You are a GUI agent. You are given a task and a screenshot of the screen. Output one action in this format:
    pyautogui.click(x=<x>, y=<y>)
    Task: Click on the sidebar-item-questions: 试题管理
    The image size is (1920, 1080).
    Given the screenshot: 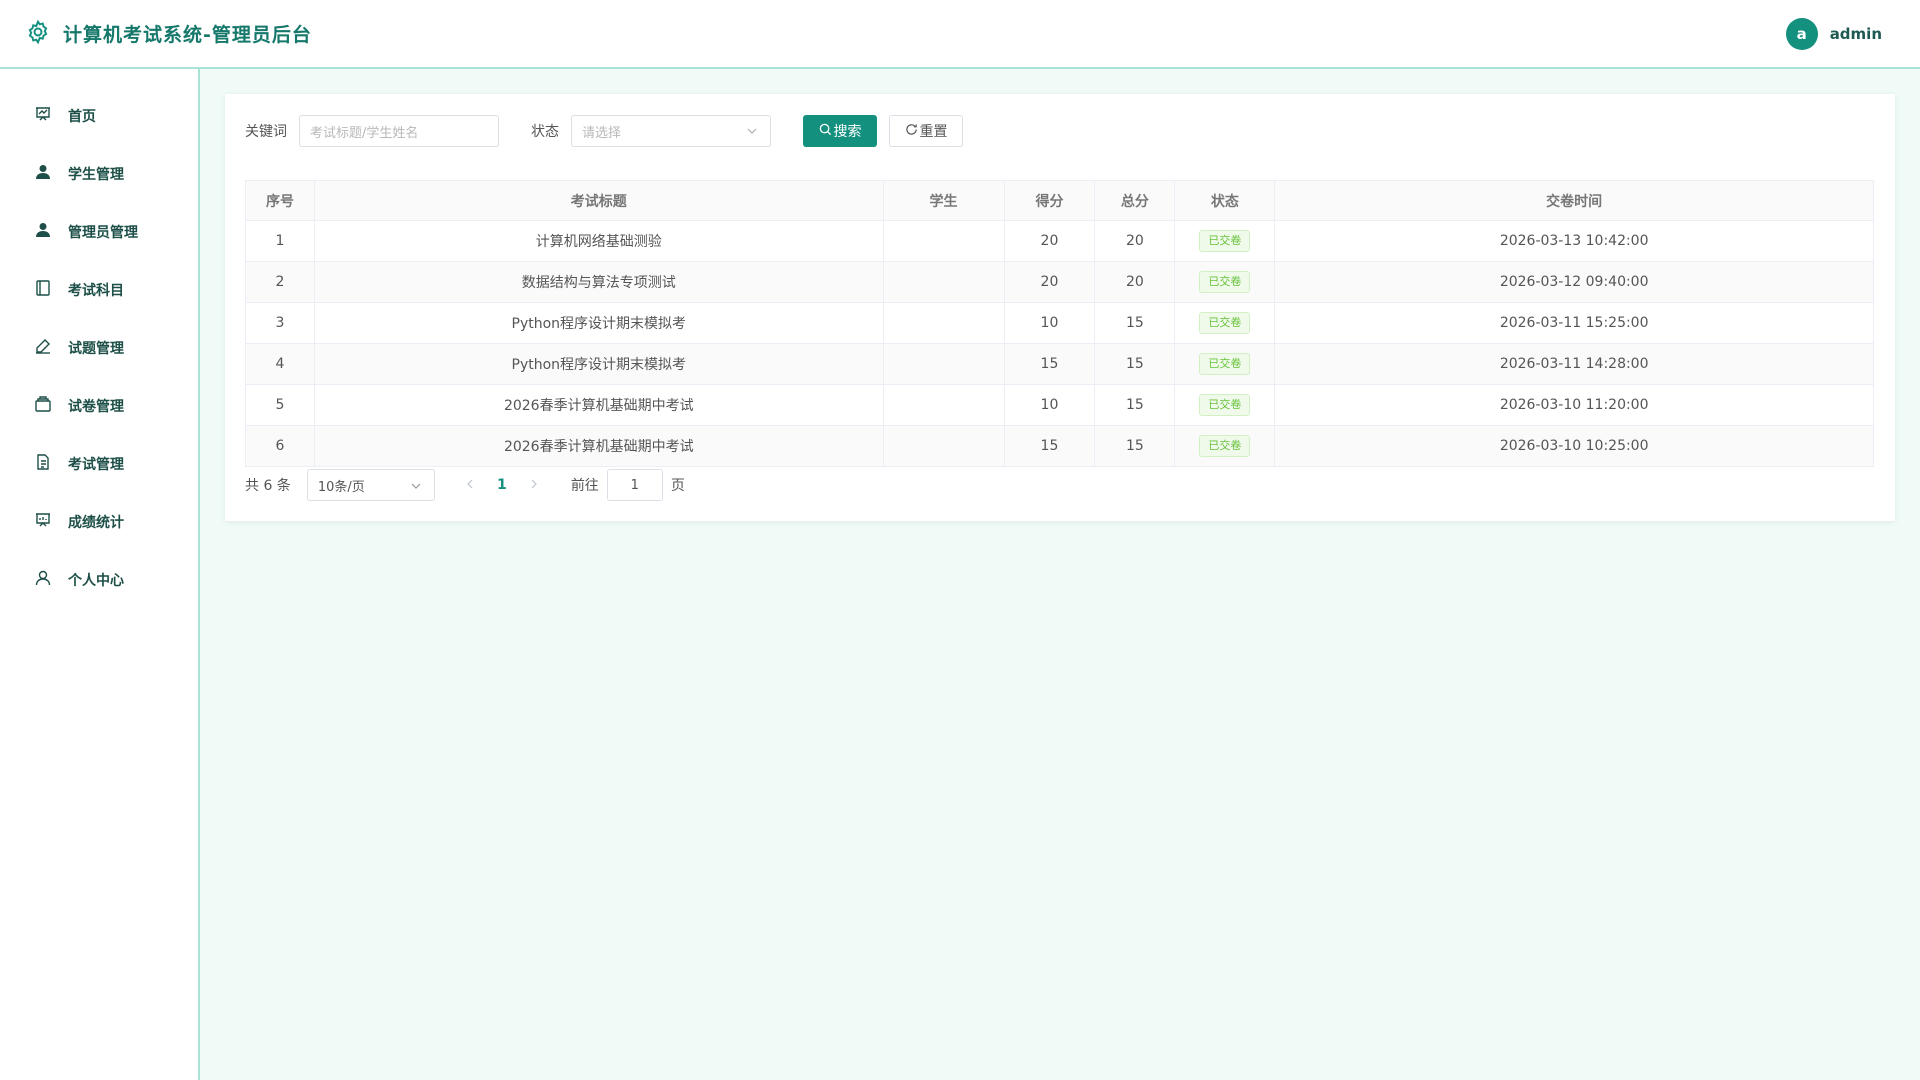 What is the action you would take?
    pyautogui.click(x=99, y=348)
    